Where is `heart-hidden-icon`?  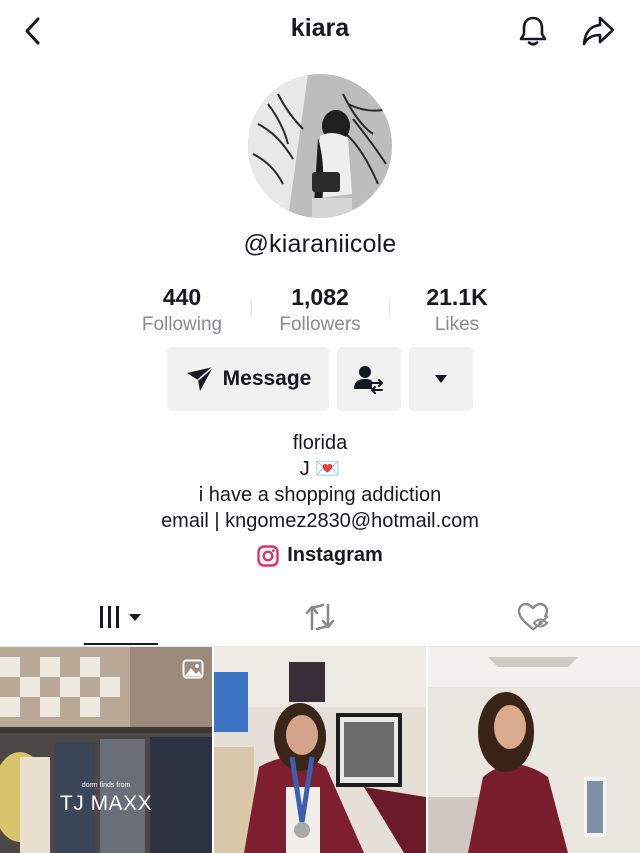 heart-hidden-icon is located at coordinates (533, 616).